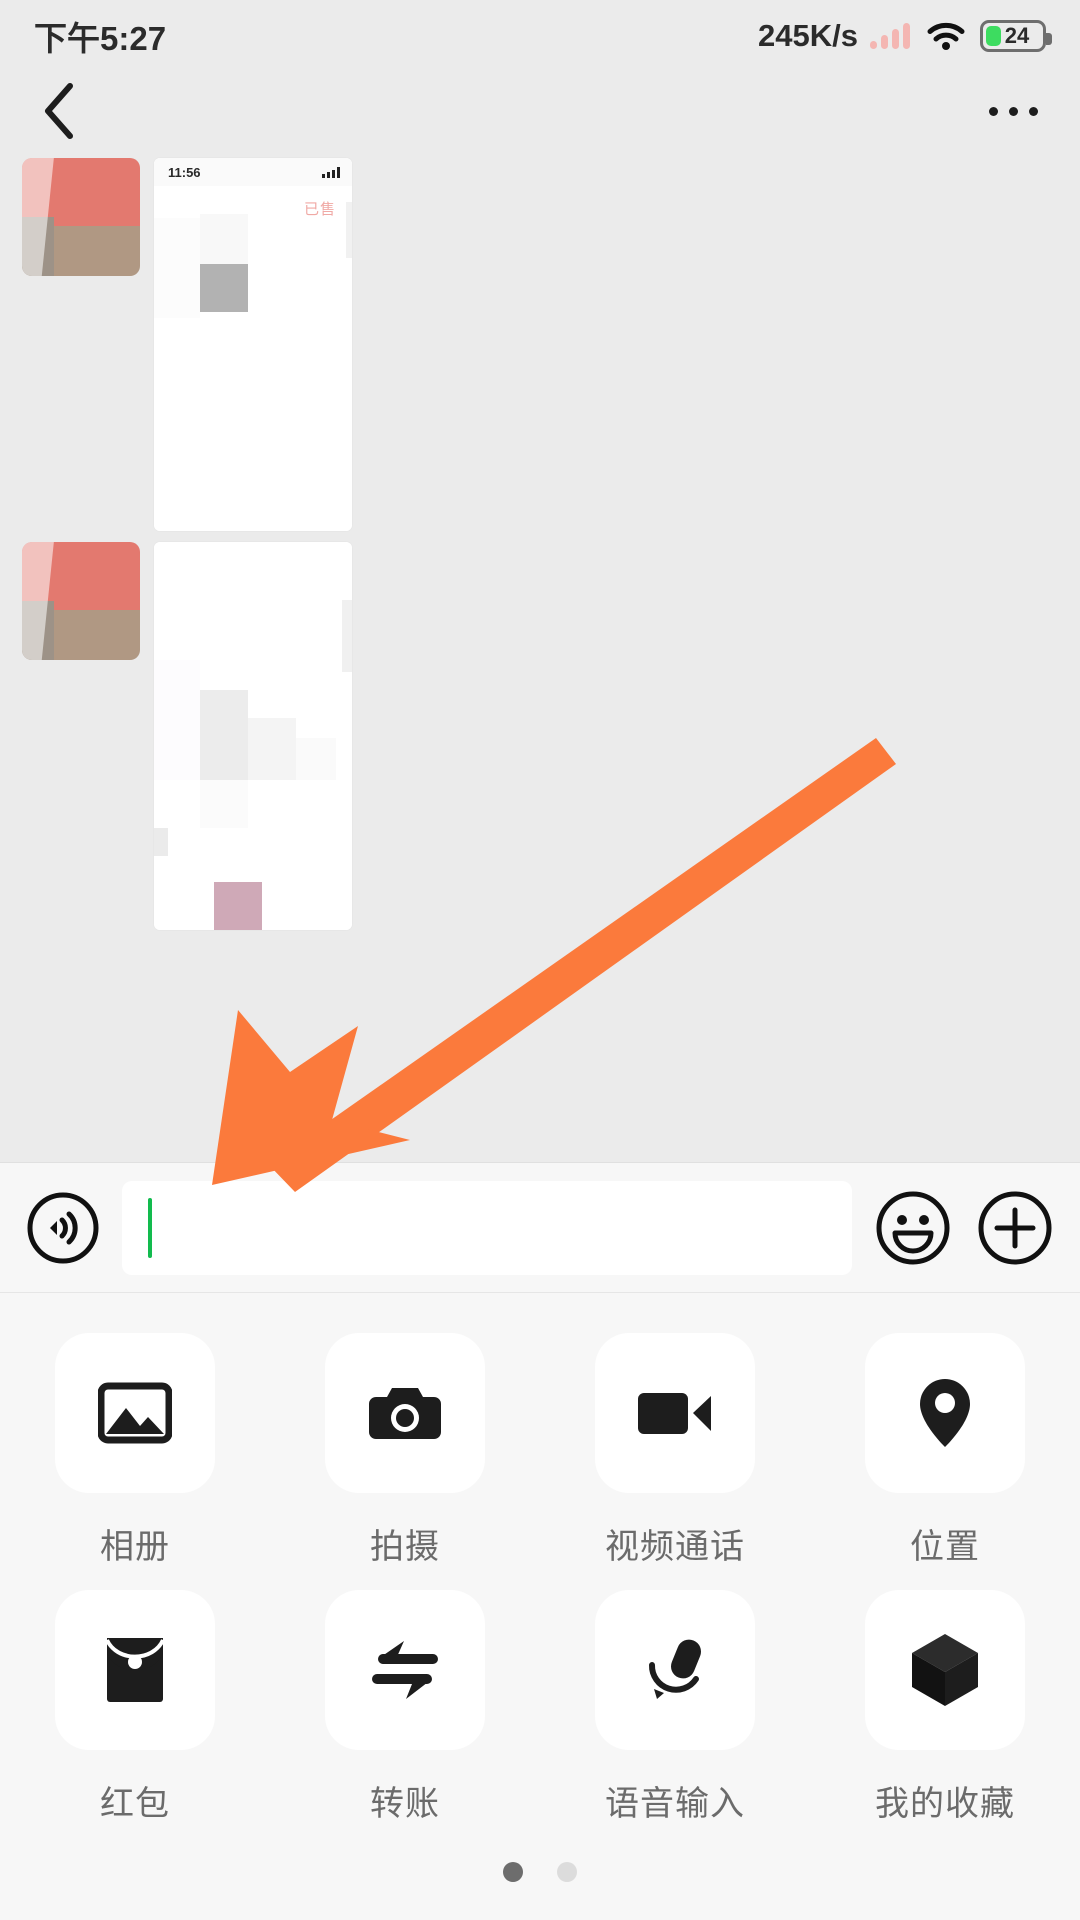 Image resolution: width=1080 pixels, height=1920 pixels. I want to click on message-input-bar, so click(540, 1227).